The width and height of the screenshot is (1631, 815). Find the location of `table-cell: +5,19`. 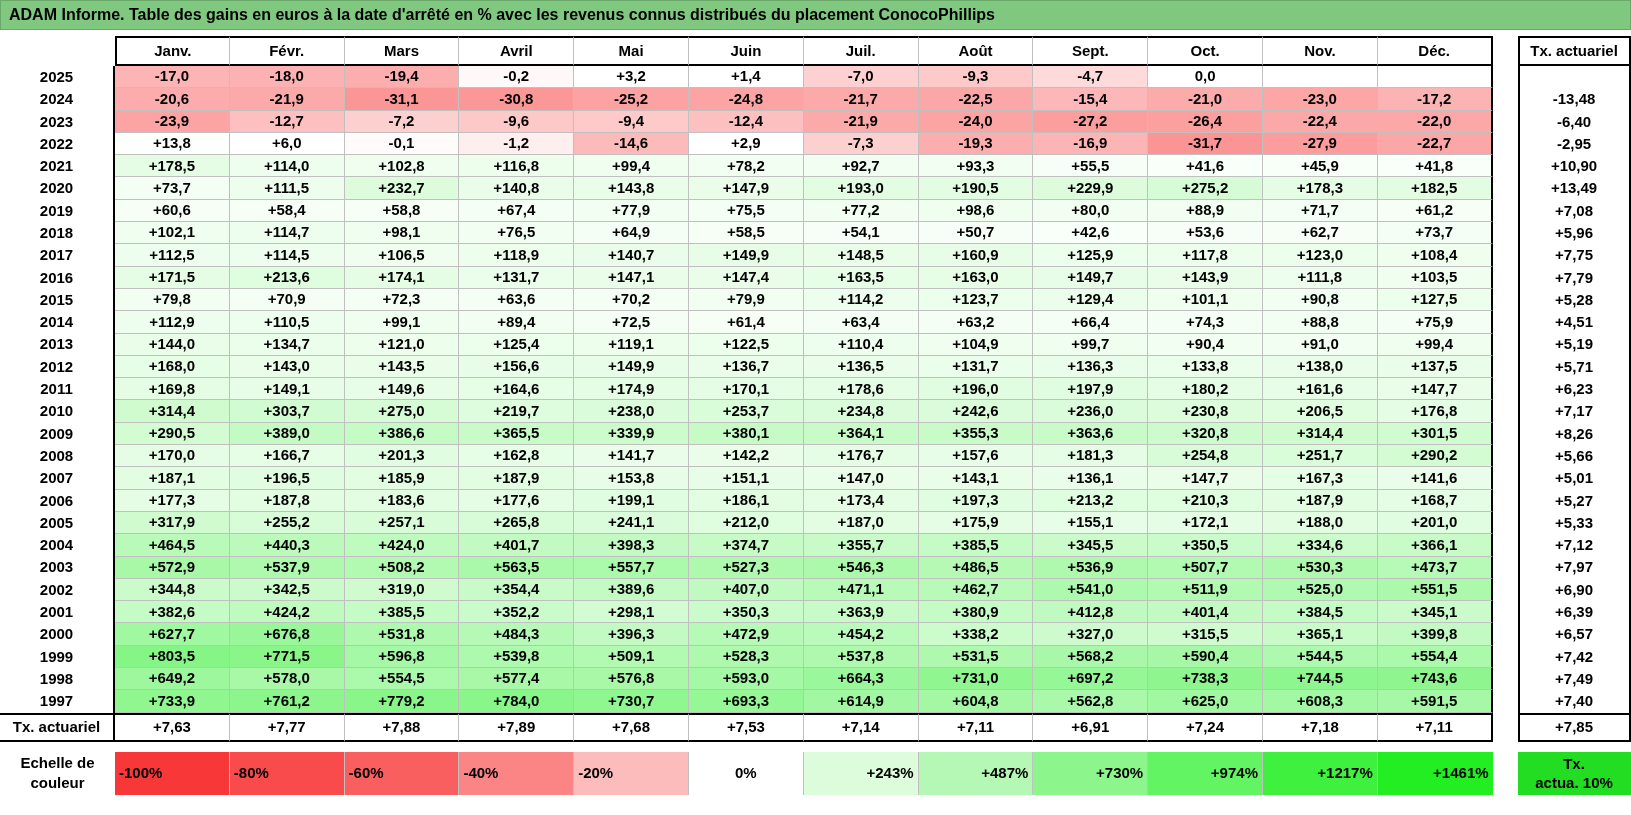

table-cell: +5,19 is located at coordinates (1574, 344).